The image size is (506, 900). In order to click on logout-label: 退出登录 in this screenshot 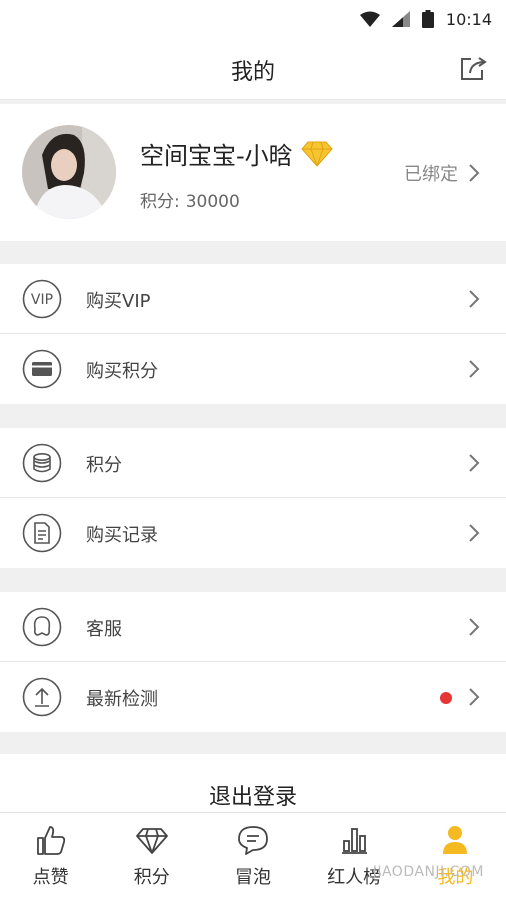, I will do `click(252, 797)`.